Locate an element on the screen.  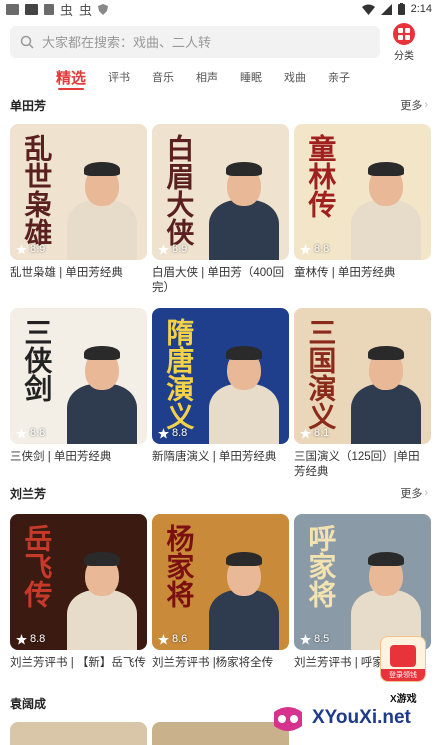
red-envelope-icon is located at coordinates (403, 656).